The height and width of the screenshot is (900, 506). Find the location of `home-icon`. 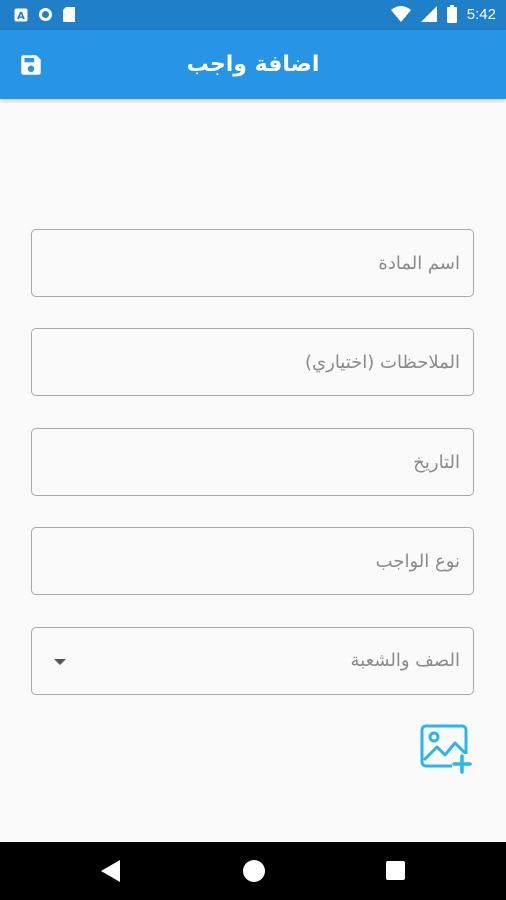

home-icon is located at coordinates (254, 871).